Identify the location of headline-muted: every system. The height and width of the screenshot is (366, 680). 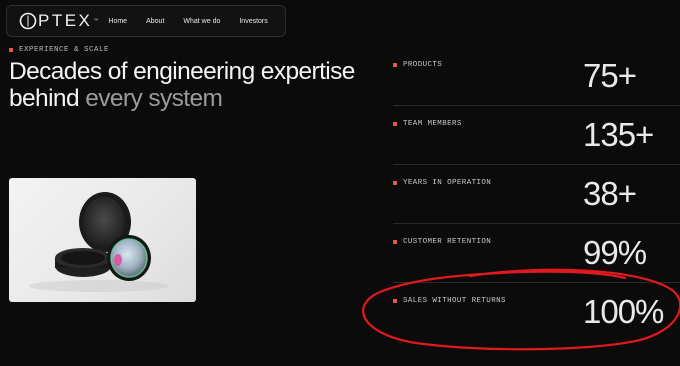
(154, 98).